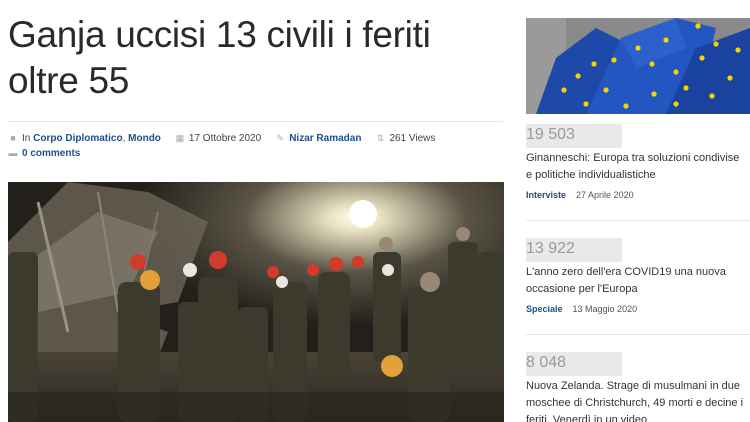  I want to click on meta-comments: ▬ 0 comments, so click(44, 153).